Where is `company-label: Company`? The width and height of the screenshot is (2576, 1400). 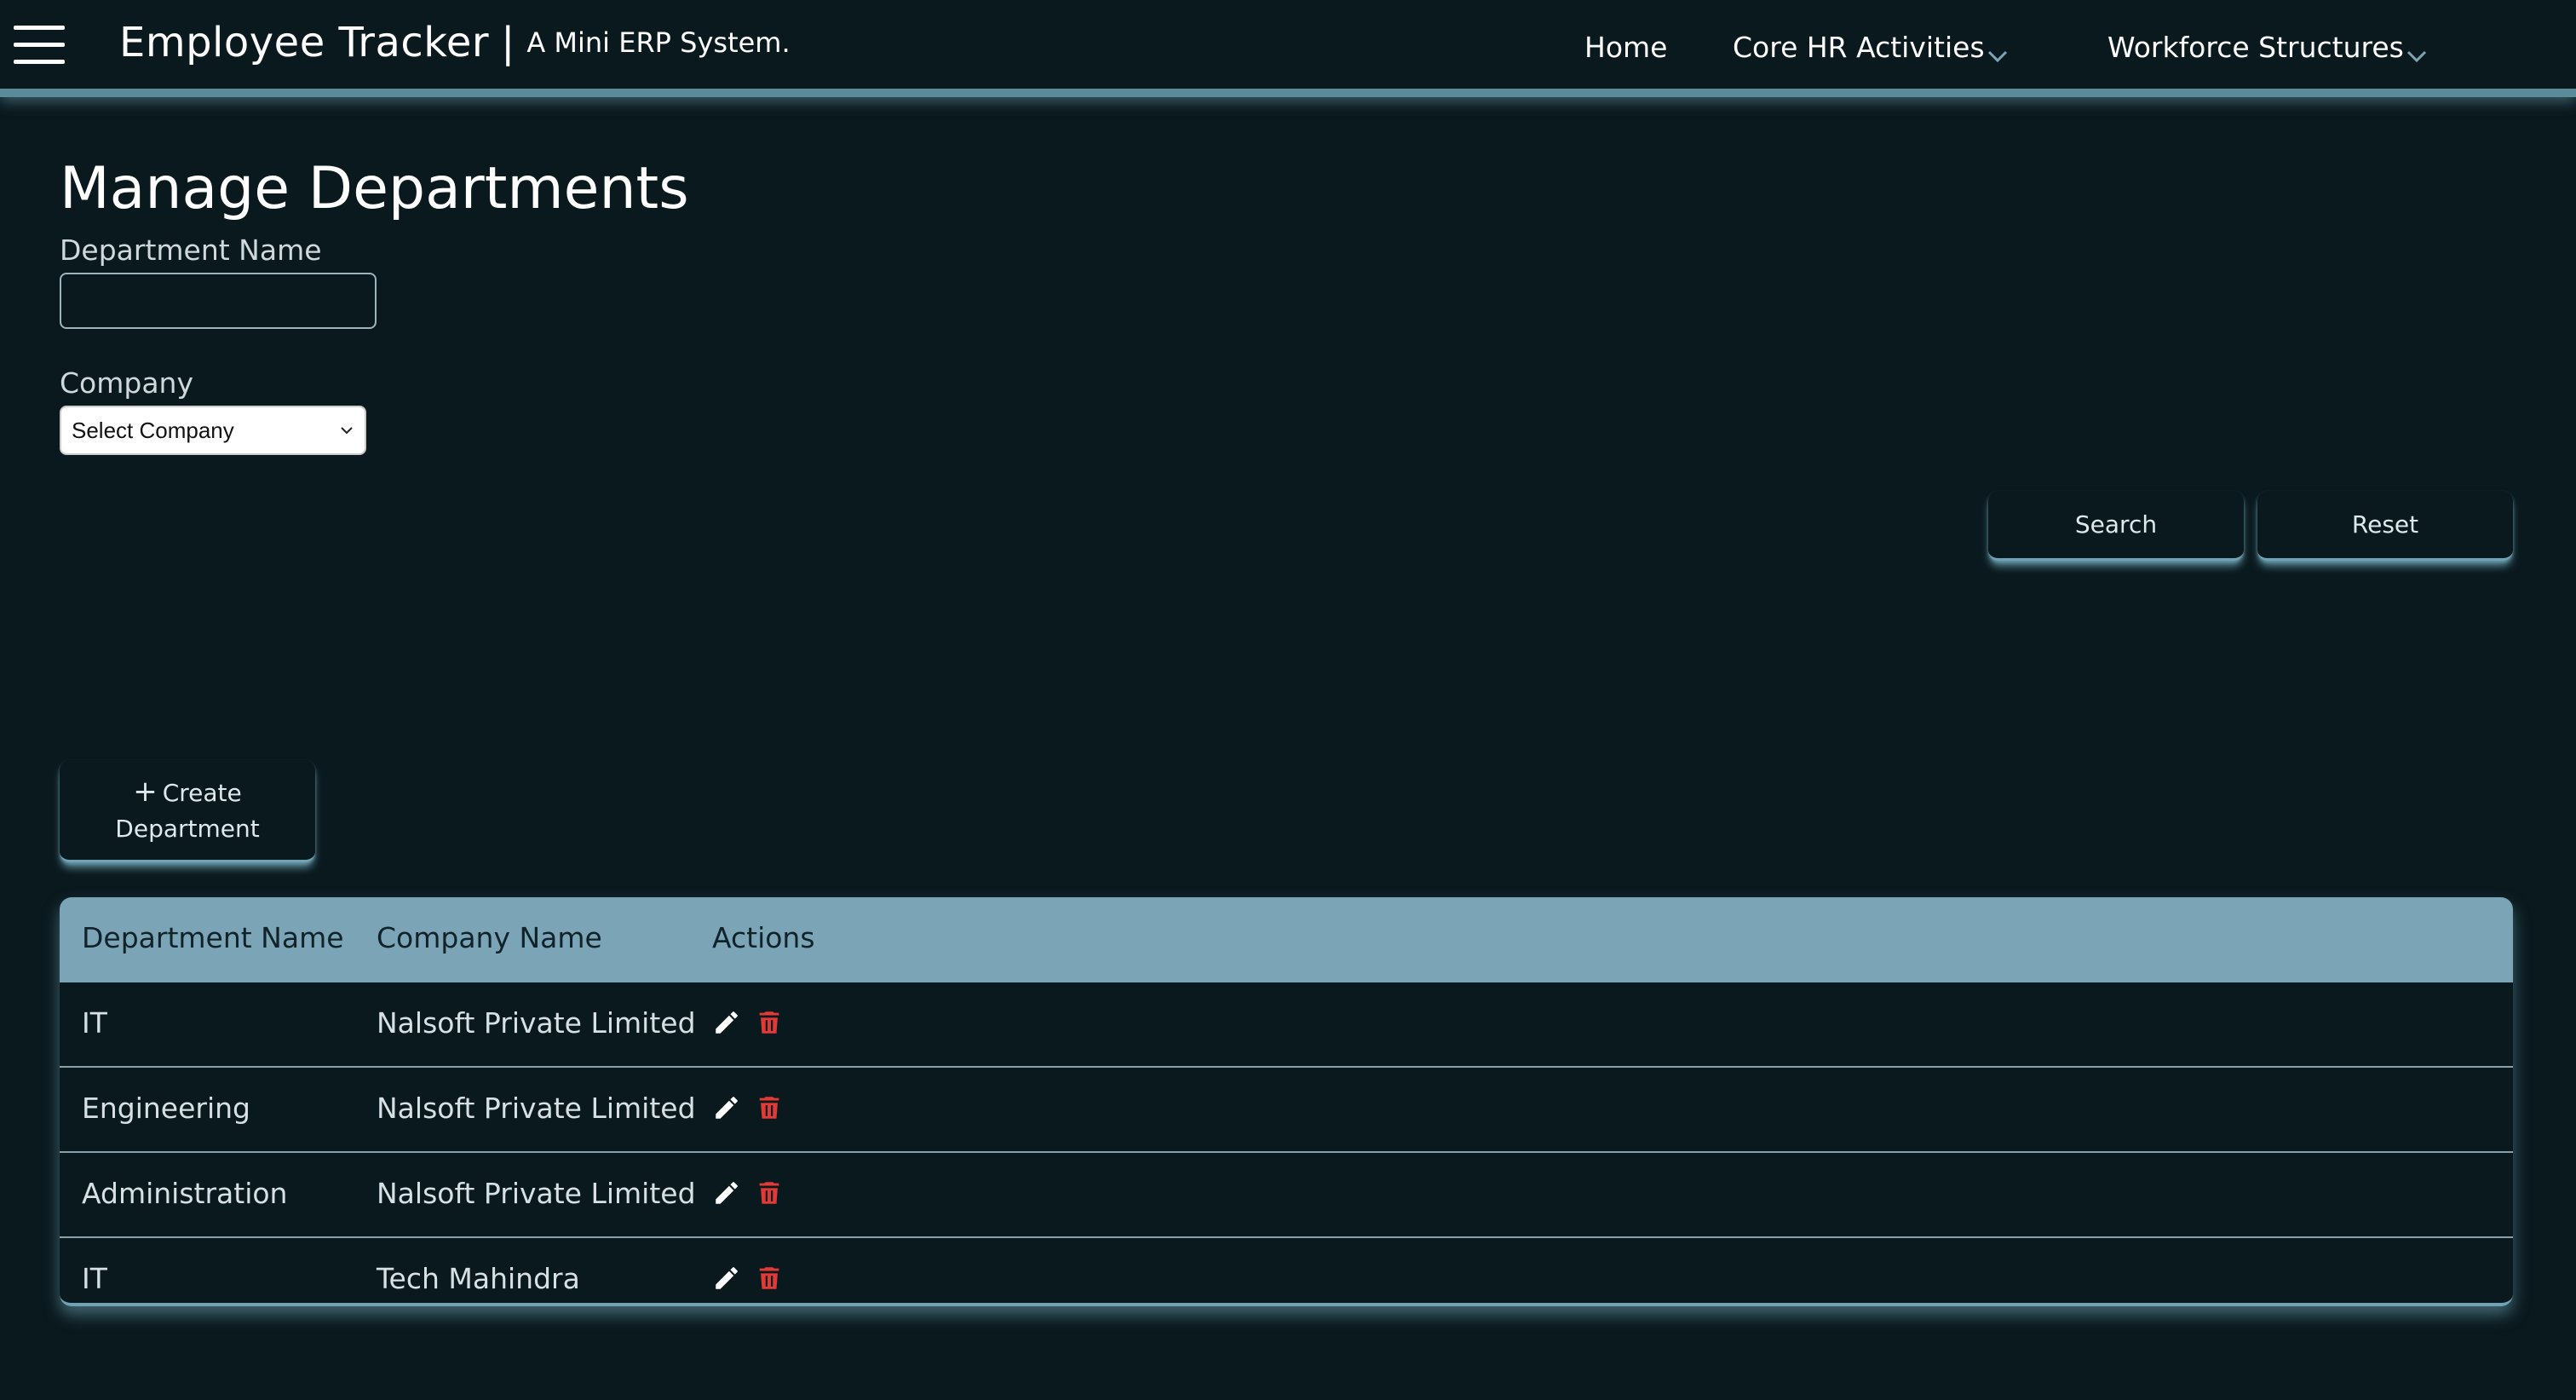
company-label: Company is located at coordinates (126, 383).